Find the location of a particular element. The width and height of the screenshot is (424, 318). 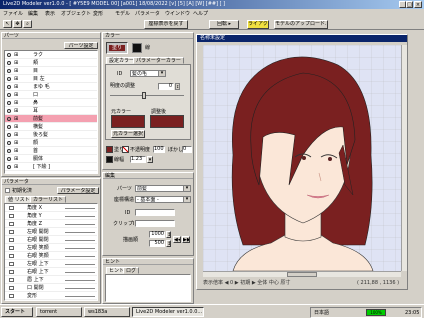

edit-id-input is located at coordinates (155, 212).